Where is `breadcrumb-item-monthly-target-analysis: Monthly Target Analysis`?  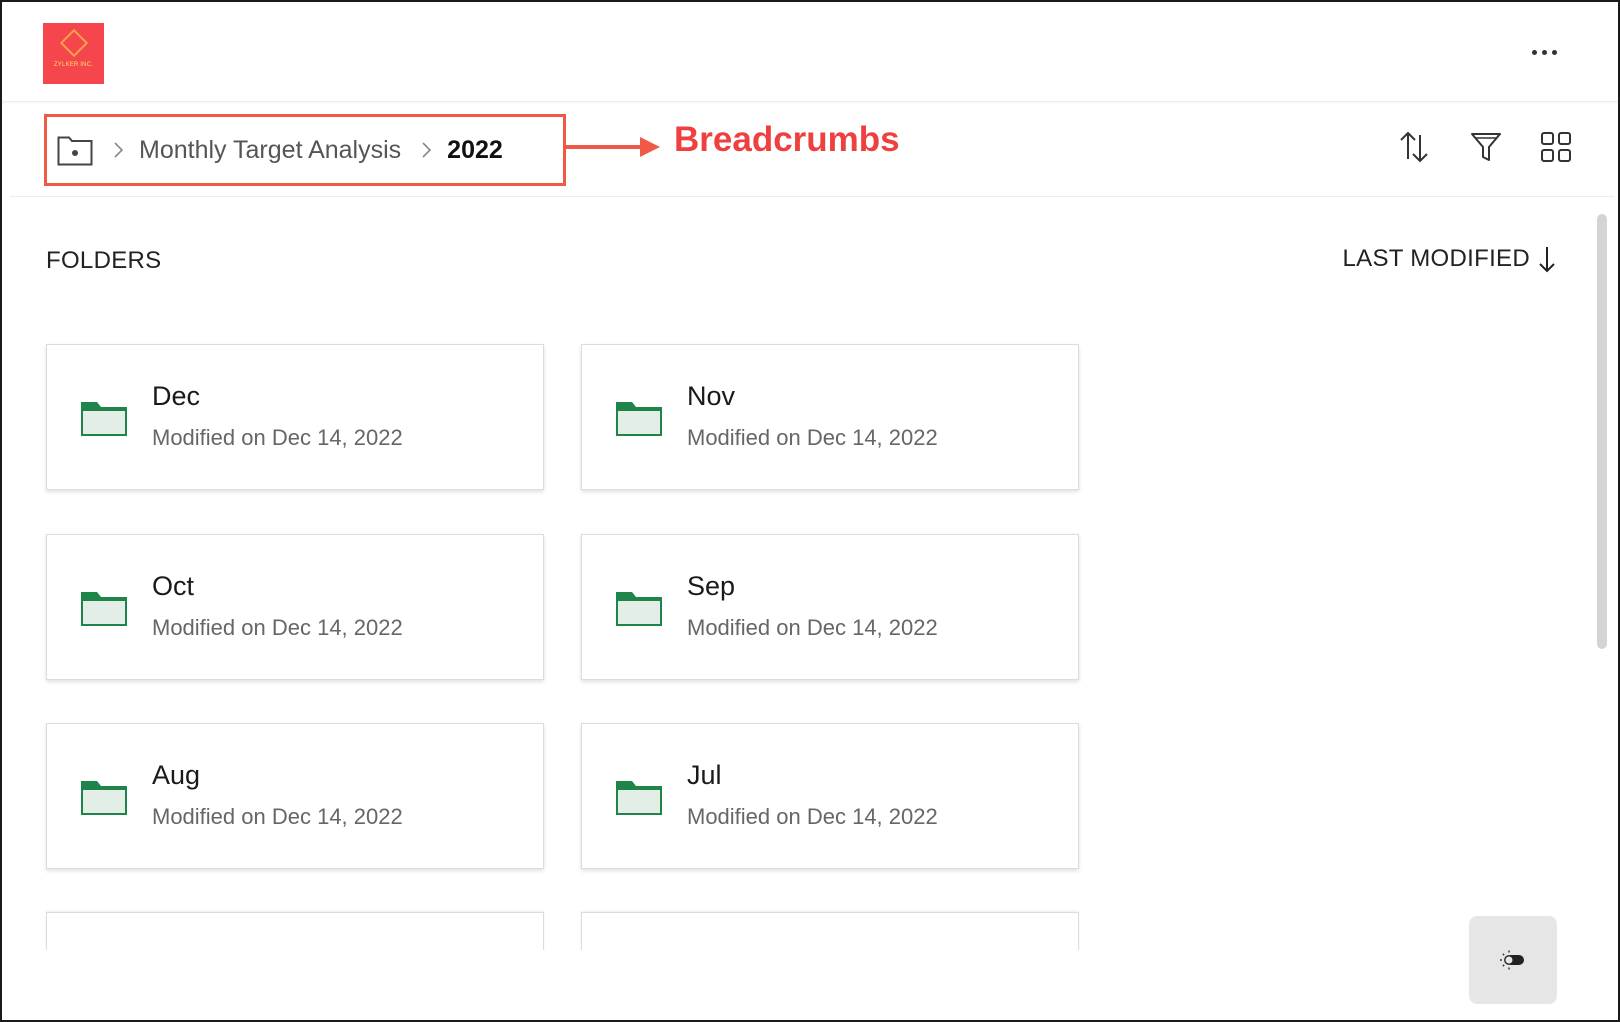 breadcrumb-item-monthly-target-analysis: Monthly Target Analysis is located at coordinates (270, 150).